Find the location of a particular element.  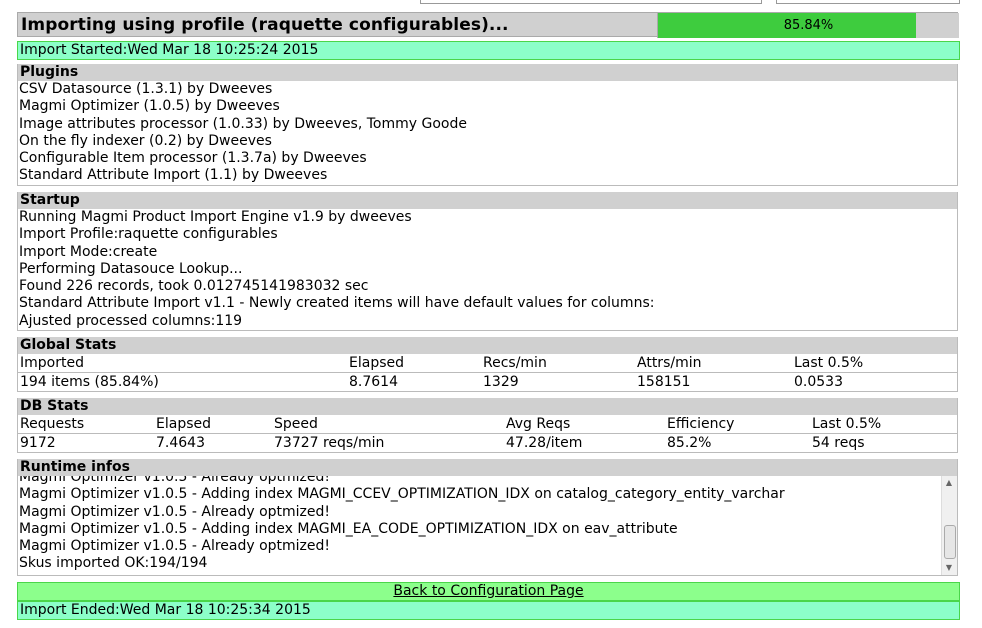

startup-line: Import Profile:raquette configurables is located at coordinates (148, 234).